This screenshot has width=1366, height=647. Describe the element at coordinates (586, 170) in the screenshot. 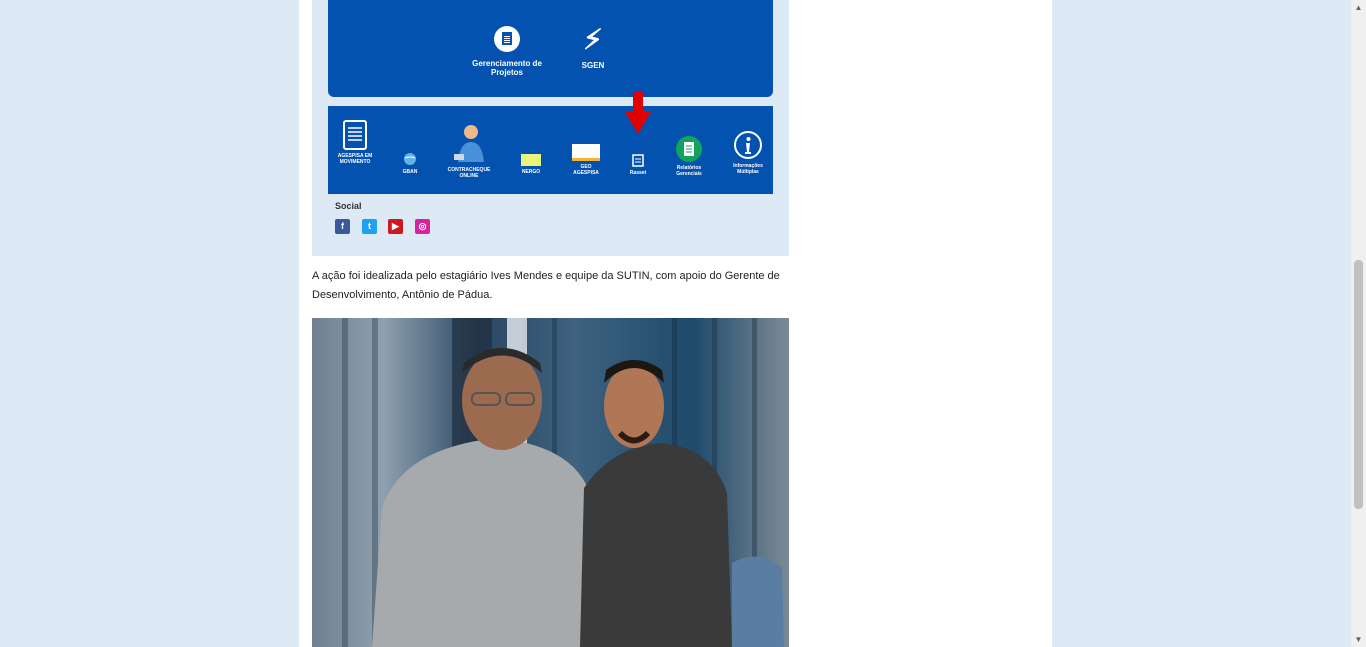

I see `bottom-item-label: GEO AGESPISA` at that location.